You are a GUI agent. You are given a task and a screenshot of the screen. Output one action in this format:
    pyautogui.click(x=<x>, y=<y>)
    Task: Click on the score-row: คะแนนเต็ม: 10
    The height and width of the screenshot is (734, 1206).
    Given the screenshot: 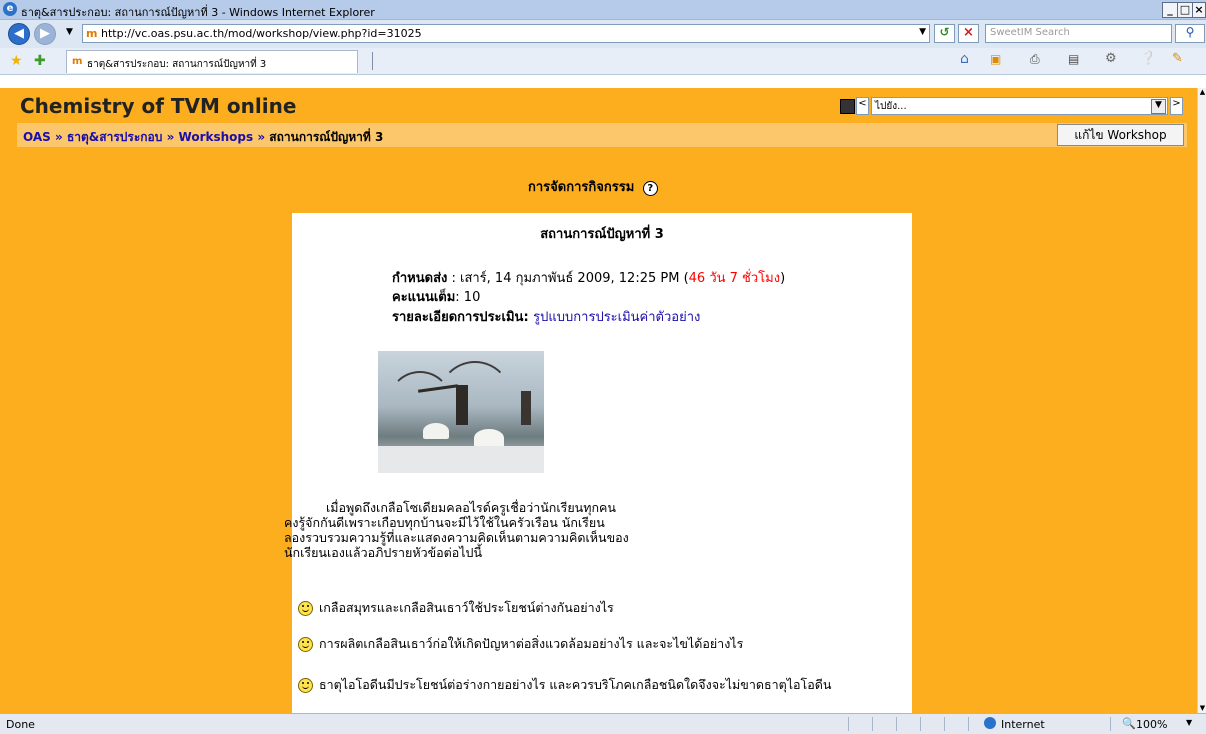 What is the action you would take?
    pyautogui.click(x=436, y=296)
    